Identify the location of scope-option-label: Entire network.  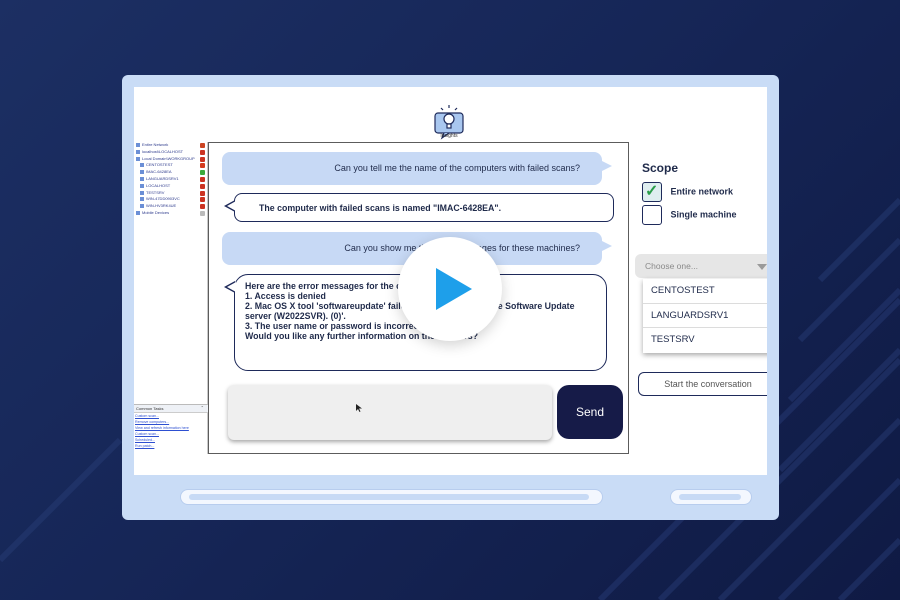
(702, 191).